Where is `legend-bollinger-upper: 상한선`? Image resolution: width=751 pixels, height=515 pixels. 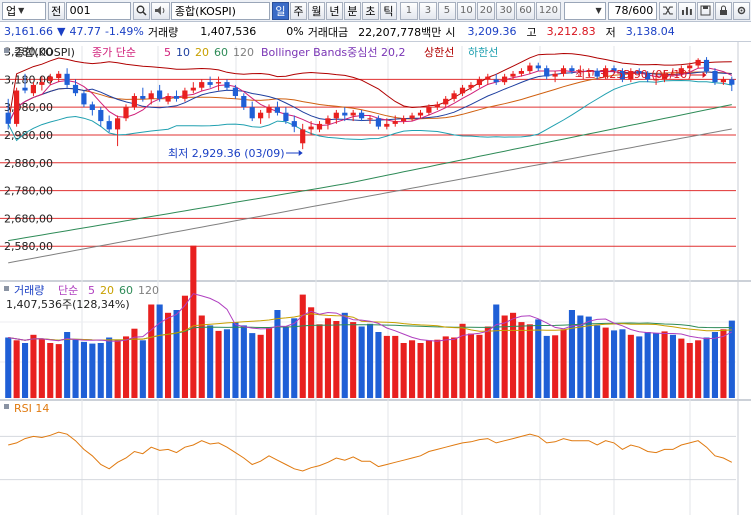 legend-bollinger-upper: 상한선 is located at coordinates (439, 52).